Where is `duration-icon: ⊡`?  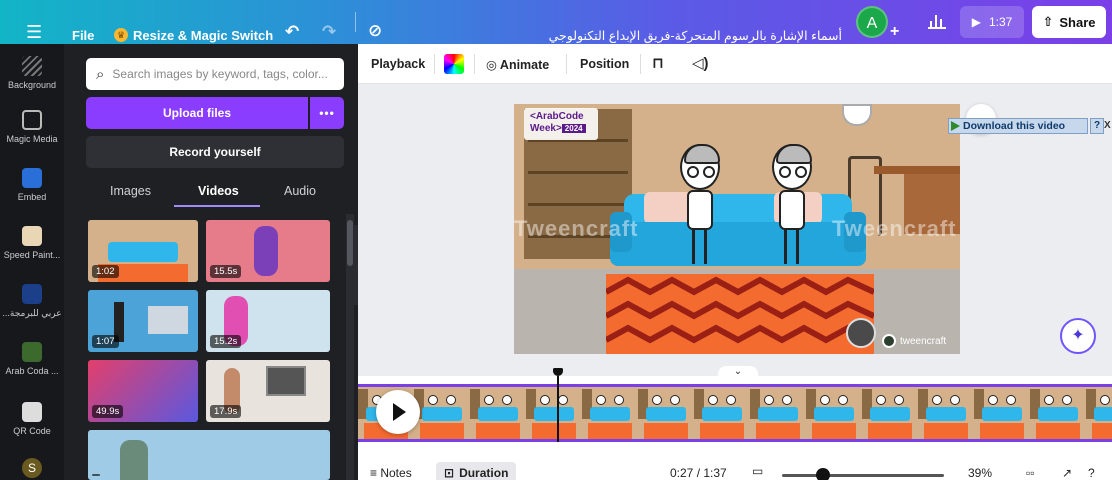 duration-icon: ⊡ is located at coordinates (449, 473).